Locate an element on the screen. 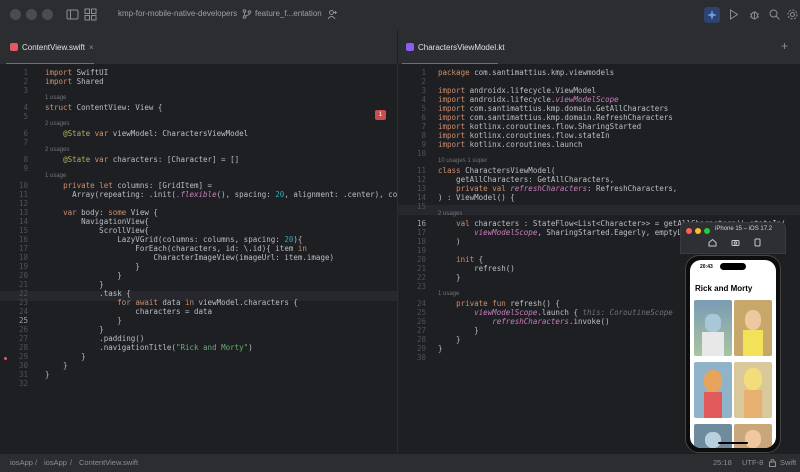 The image size is (800, 472). search-icon is located at coordinates (774, 14).